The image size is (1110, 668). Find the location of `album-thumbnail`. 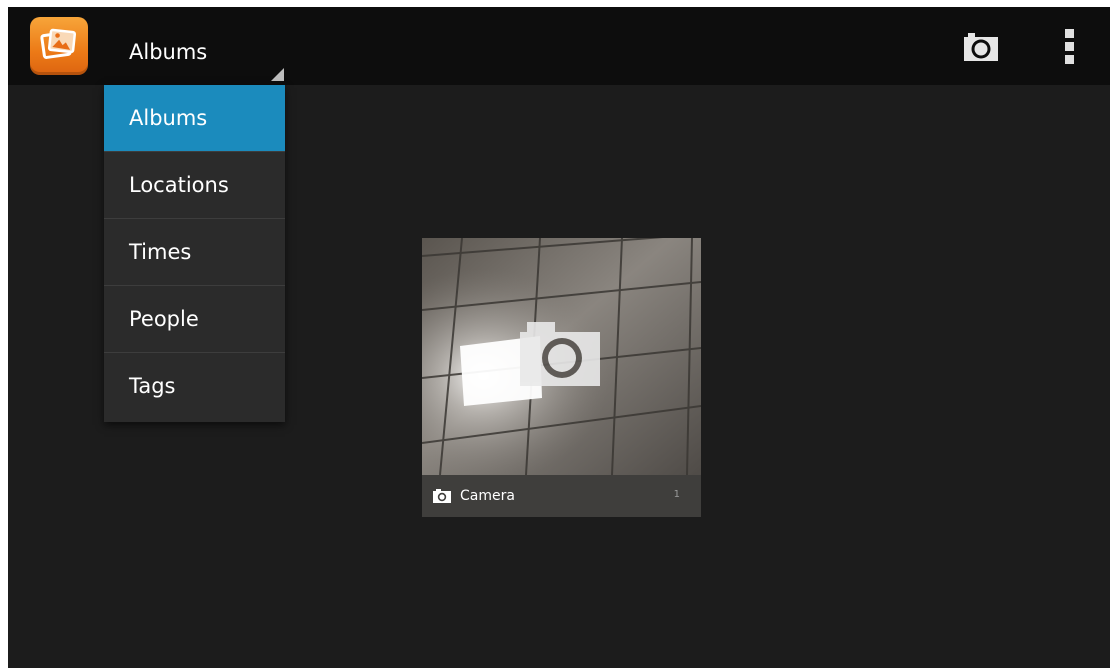

album-thumbnail is located at coordinates (561, 356).